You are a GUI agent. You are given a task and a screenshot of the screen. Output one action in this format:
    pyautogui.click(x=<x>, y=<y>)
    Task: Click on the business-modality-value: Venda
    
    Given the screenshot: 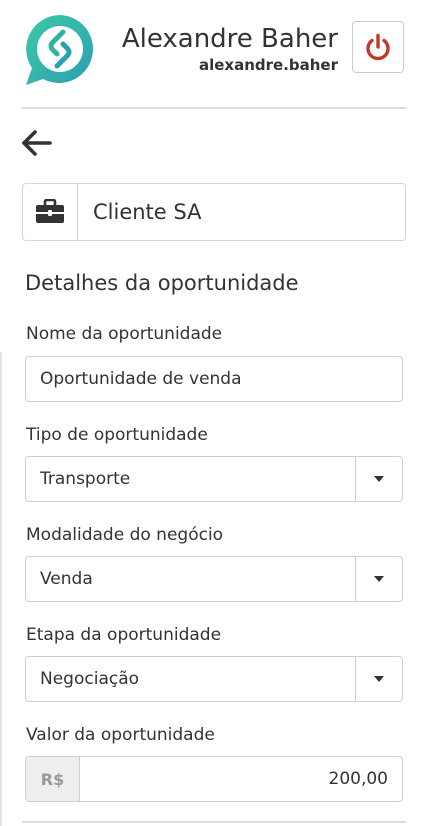 What is the action you would take?
    pyautogui.click(x=66, y=579)
    